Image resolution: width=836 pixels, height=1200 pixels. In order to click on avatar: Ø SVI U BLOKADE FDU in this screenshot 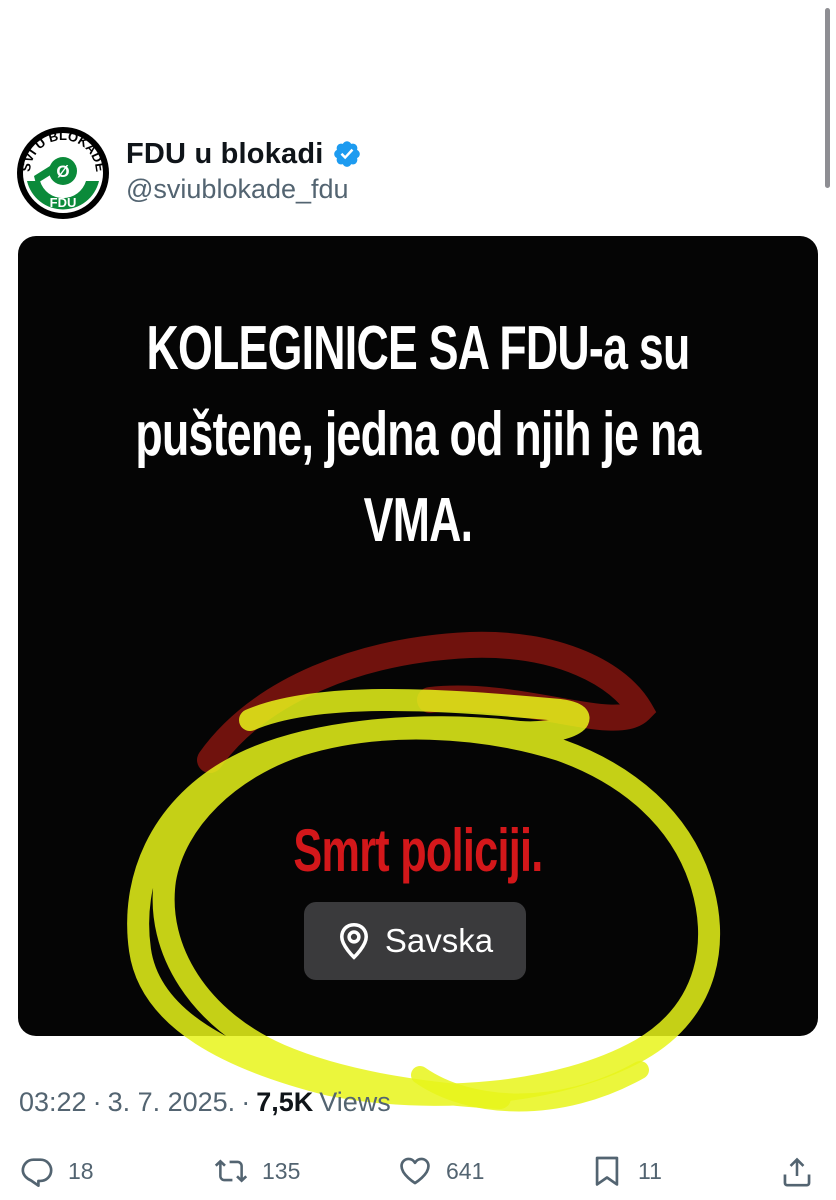, I will do `click(63, 173)`.